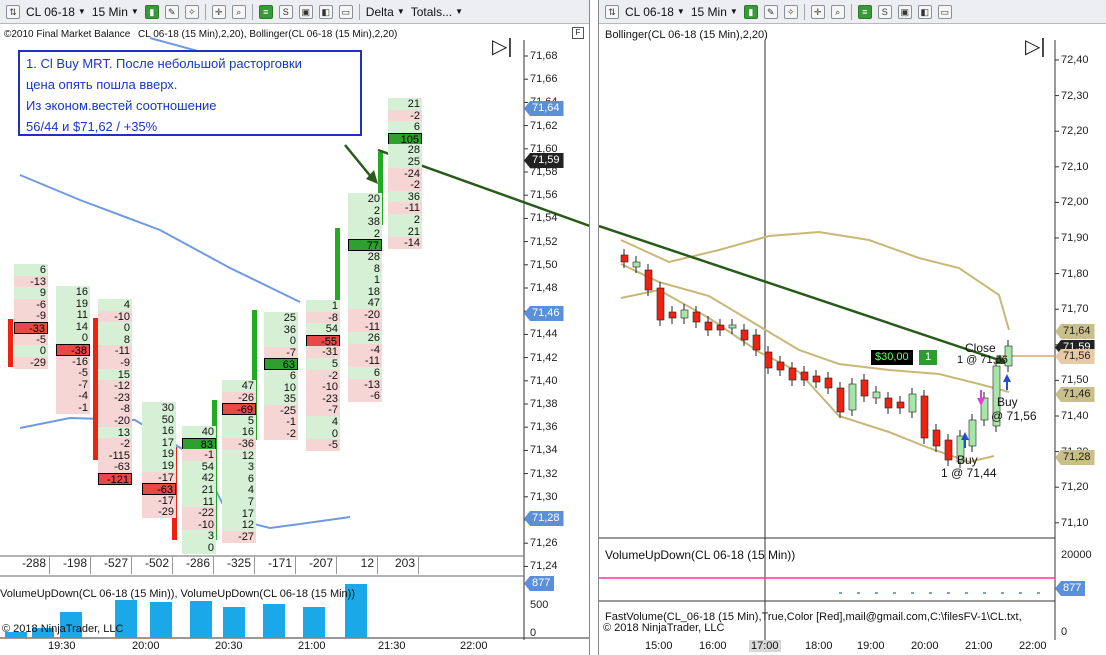 This screenshot has height=655, width=1106. What do you see at coordinates (281, 410) in the screenshot?
I see `footprint-cell: -25` at bounding box center [281, 410].